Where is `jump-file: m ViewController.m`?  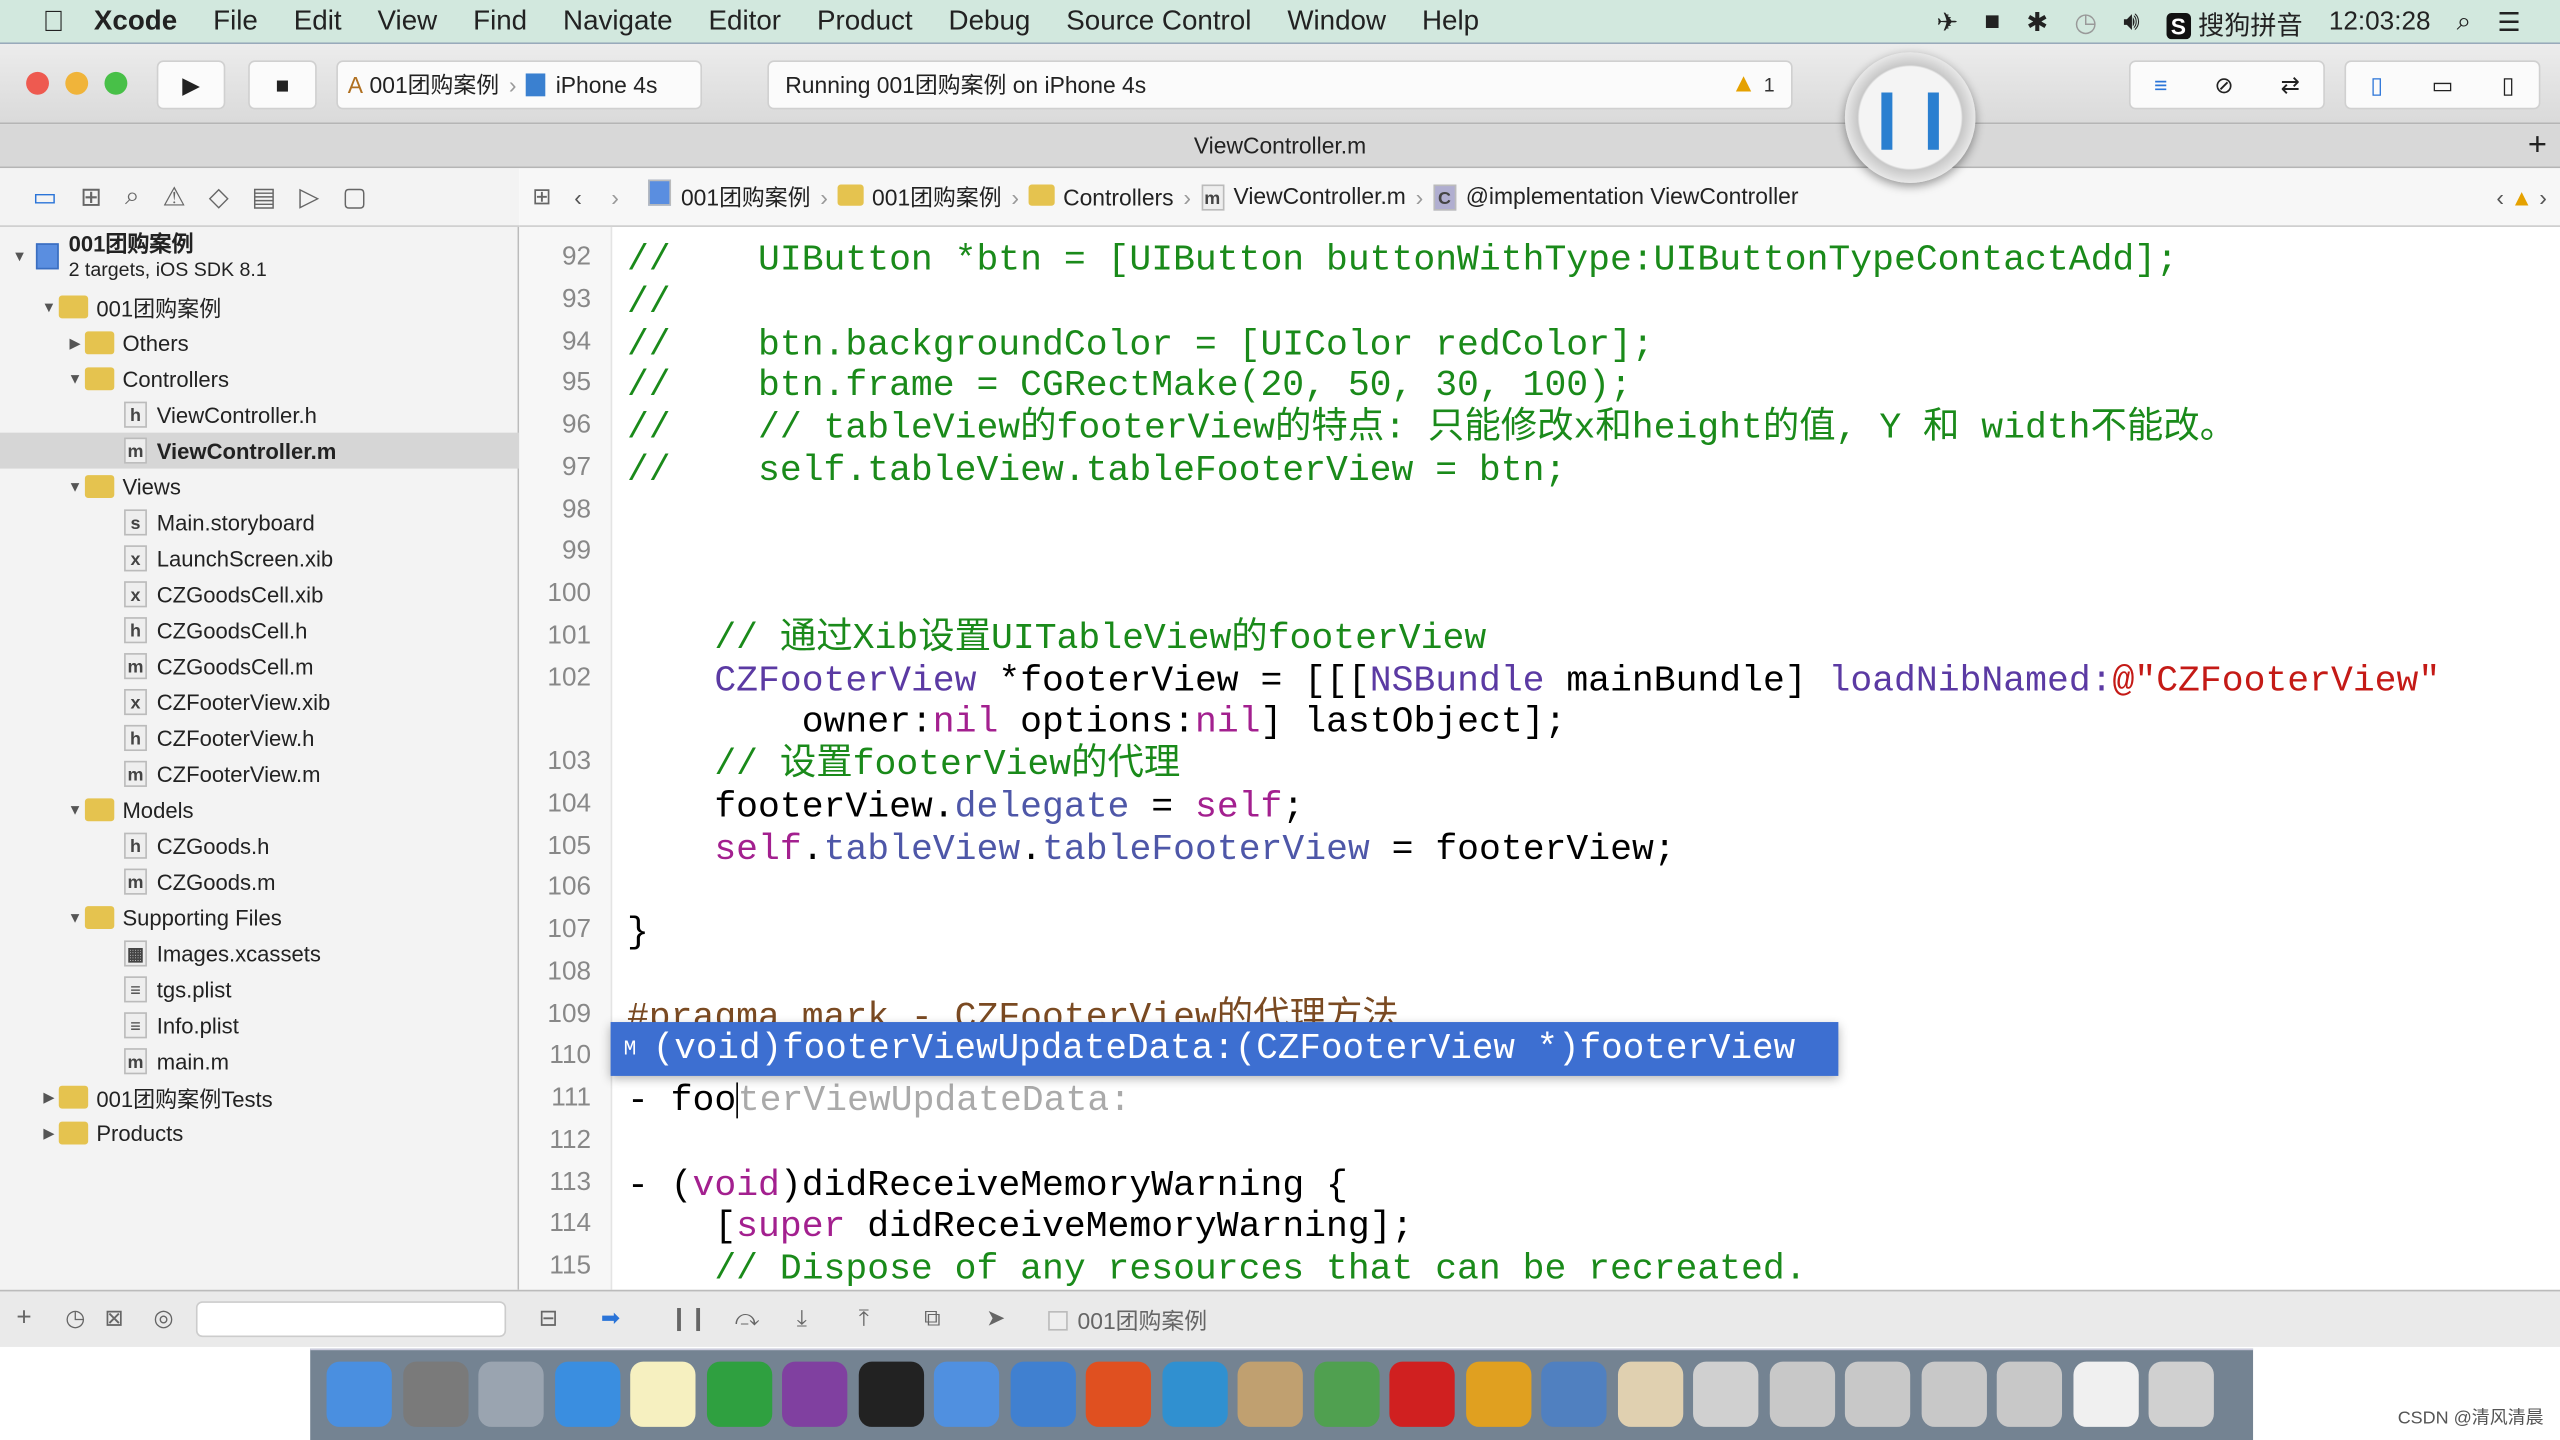
jump-file: m ViewController.m is located at coordinates (1303, 197).